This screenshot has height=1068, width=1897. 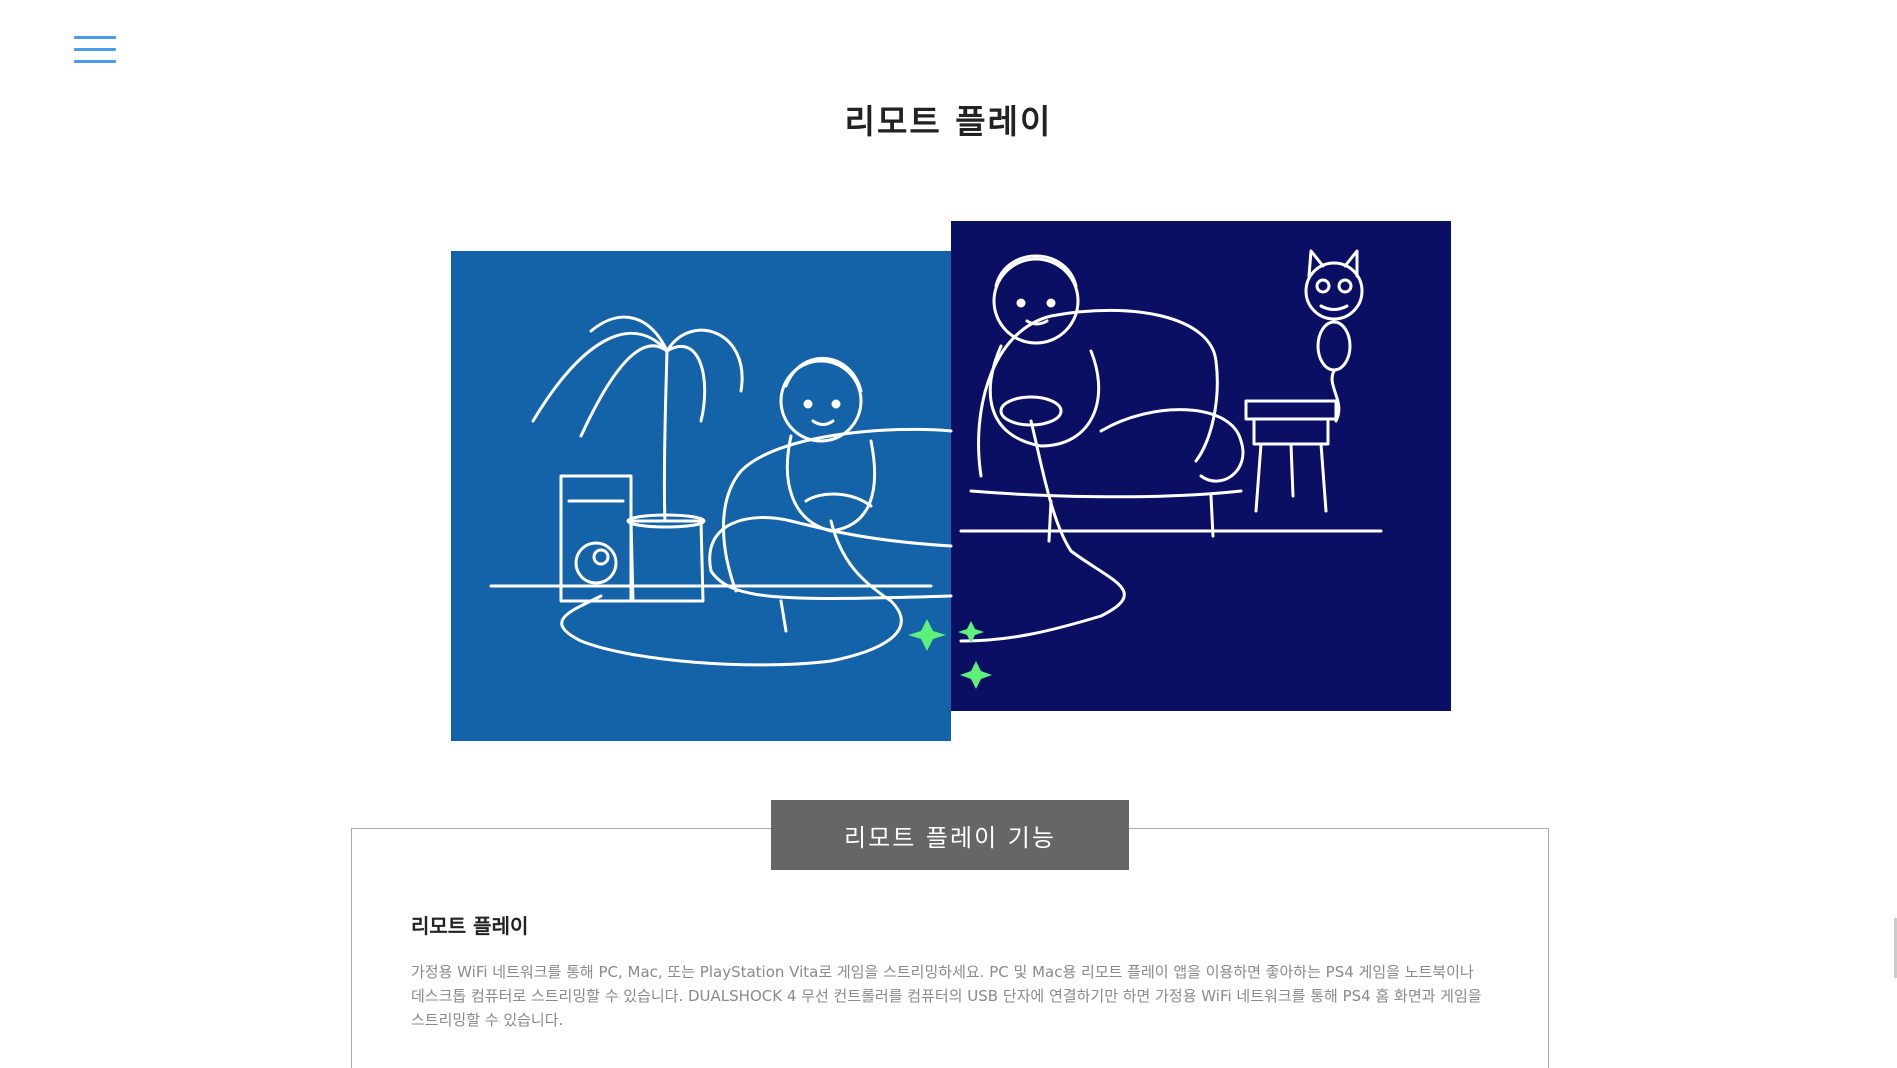 What do you see at coordinates (950, 835) in the screenshot?
I see `features-tab: 리모트 플레이 기능` at bounding box center [950, 835].